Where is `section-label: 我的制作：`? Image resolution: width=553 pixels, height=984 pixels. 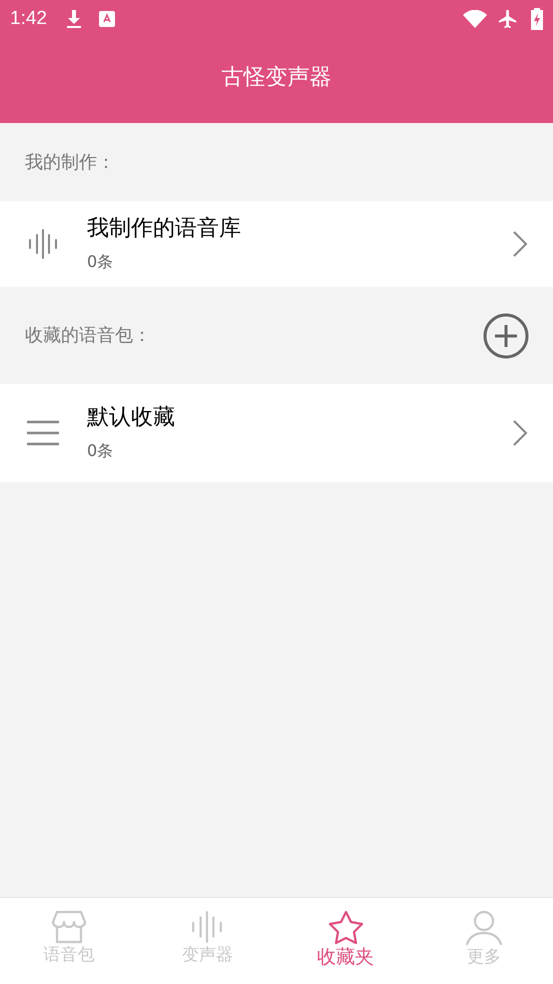
section-label: 我的制作： is located at coordinates (70, 162).